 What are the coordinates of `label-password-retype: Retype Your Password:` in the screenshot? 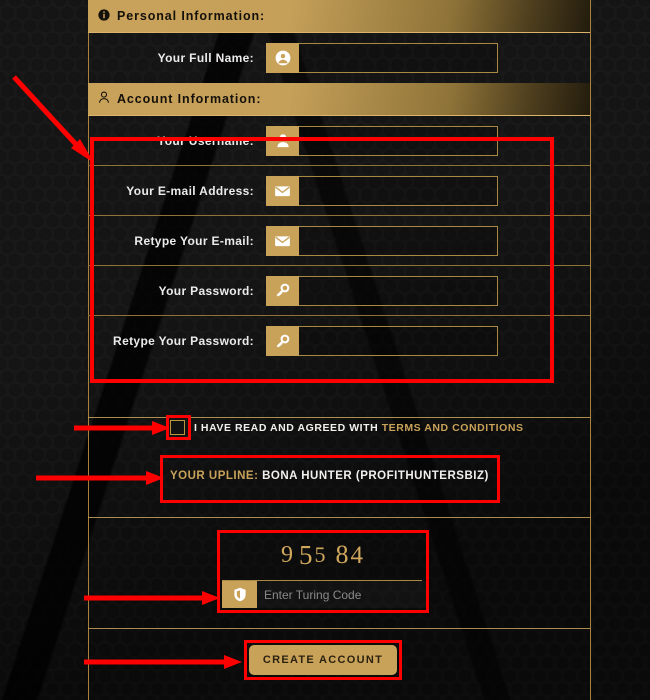 It's located at (183, 341).